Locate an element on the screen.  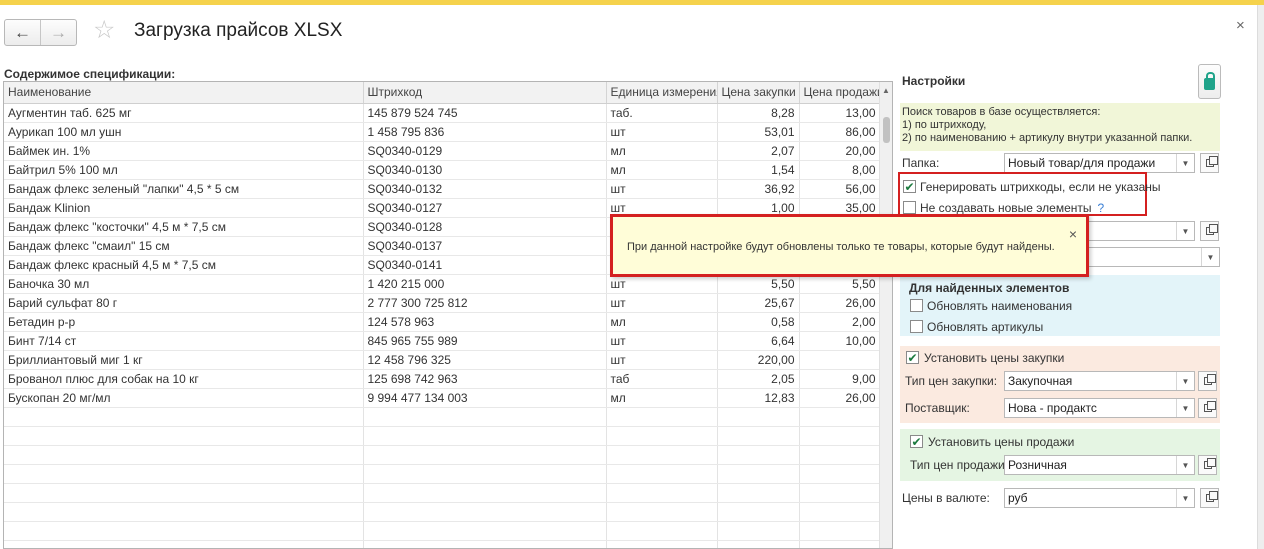
checkmark-icon: ✔ is located at coordinates (912, 357).